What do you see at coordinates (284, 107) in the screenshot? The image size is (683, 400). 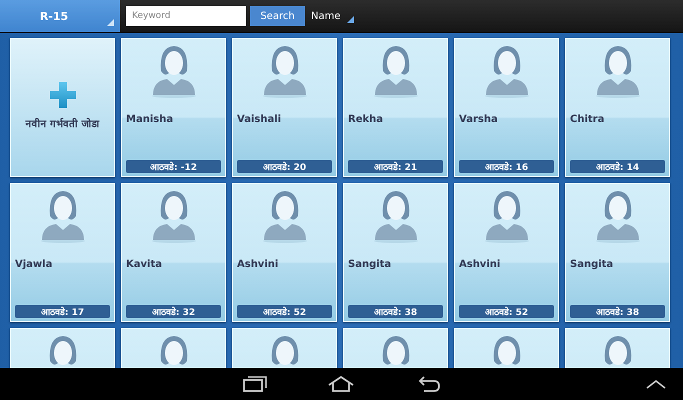 I see `person-card: Vaishali आठवडे: 20` at bounding box center [284, 107].